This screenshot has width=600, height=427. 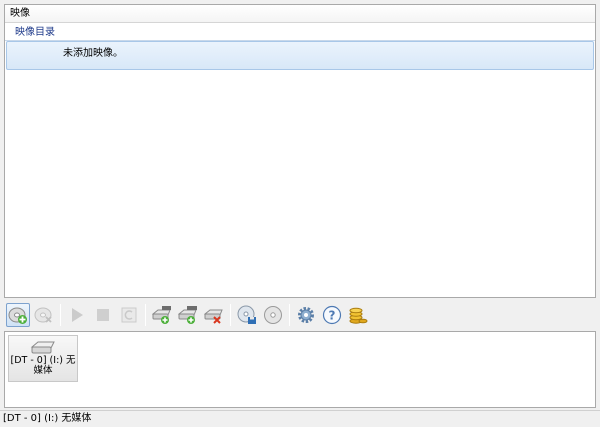 I want to click on stop-icon, so click(x=103, y=315).